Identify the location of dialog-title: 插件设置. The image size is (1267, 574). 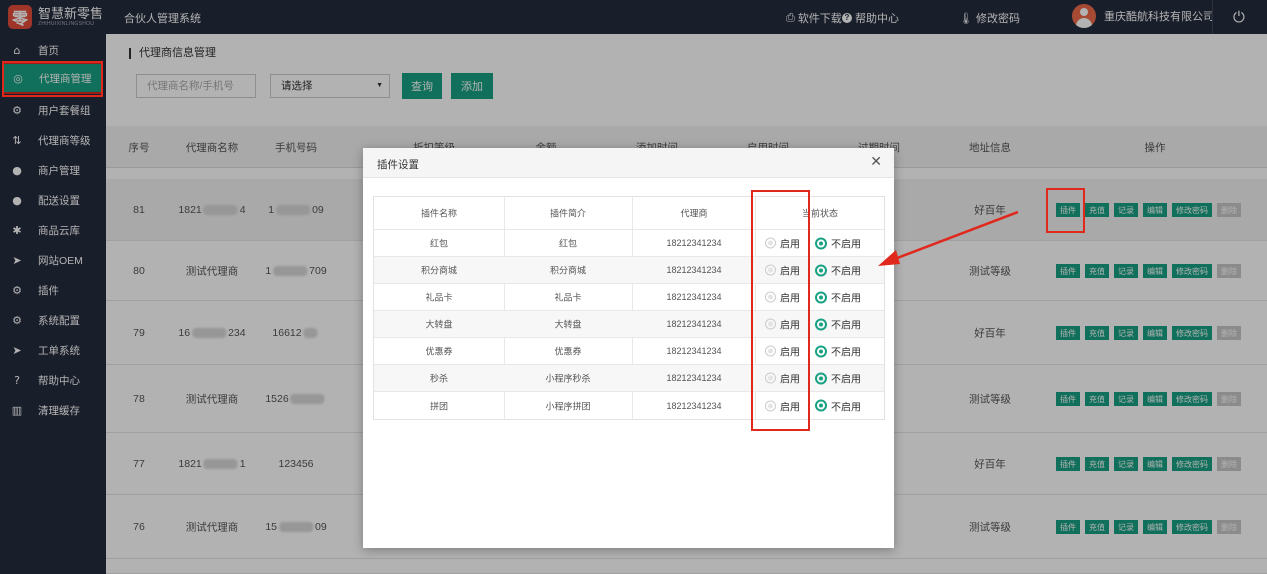
(398, 165).